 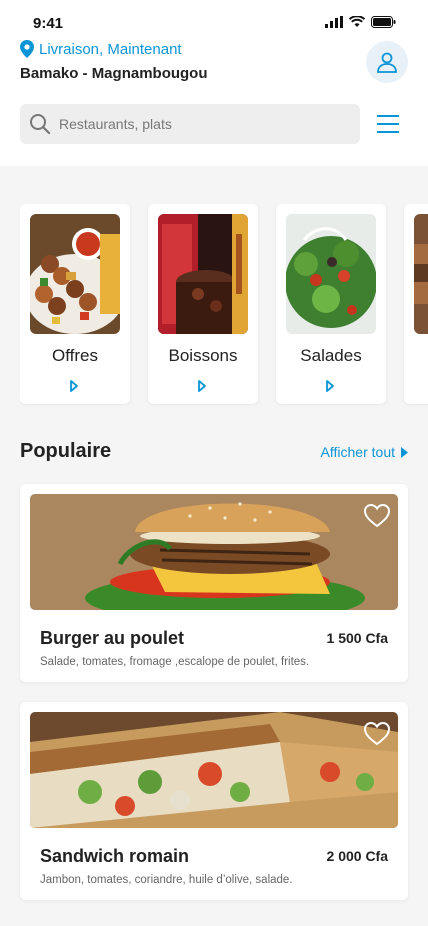 I want to click on food-name: Sandwich romain, so click(x=115, y=856).